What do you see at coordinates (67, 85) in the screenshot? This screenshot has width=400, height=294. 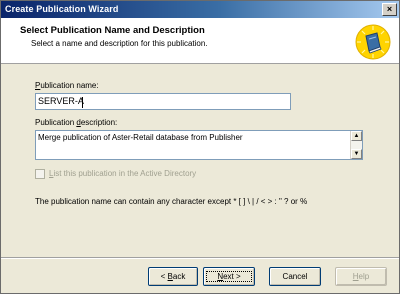 I see `publication-name-label: Publication name:` at bounding box center [67, 85].